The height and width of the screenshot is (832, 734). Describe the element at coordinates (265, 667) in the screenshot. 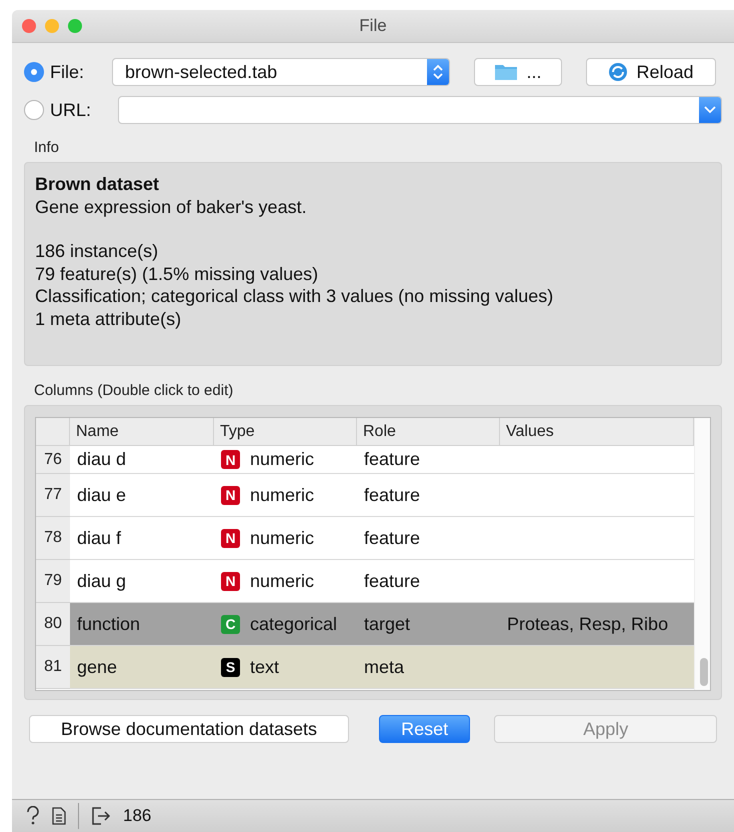

I see `type-label: text` at that location.